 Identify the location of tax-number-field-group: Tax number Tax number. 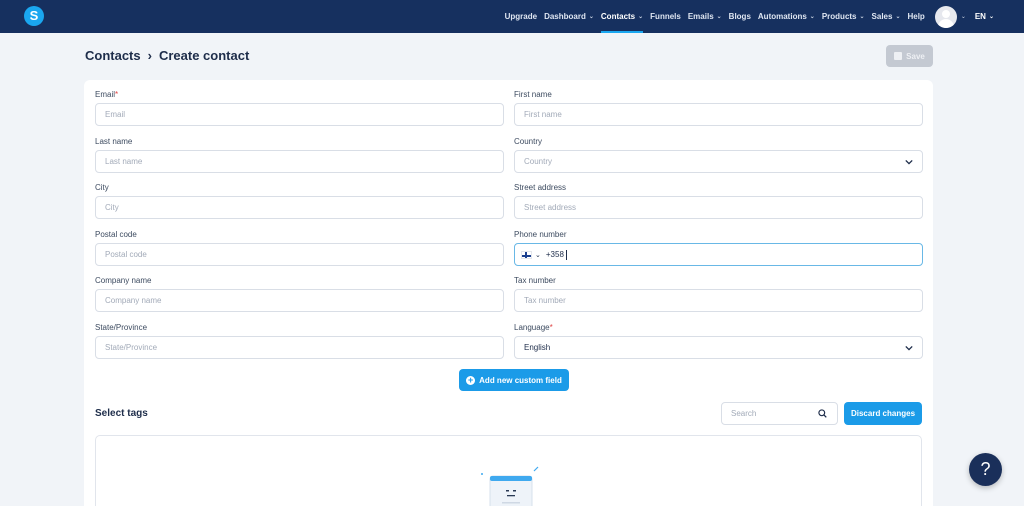
(718, 294).